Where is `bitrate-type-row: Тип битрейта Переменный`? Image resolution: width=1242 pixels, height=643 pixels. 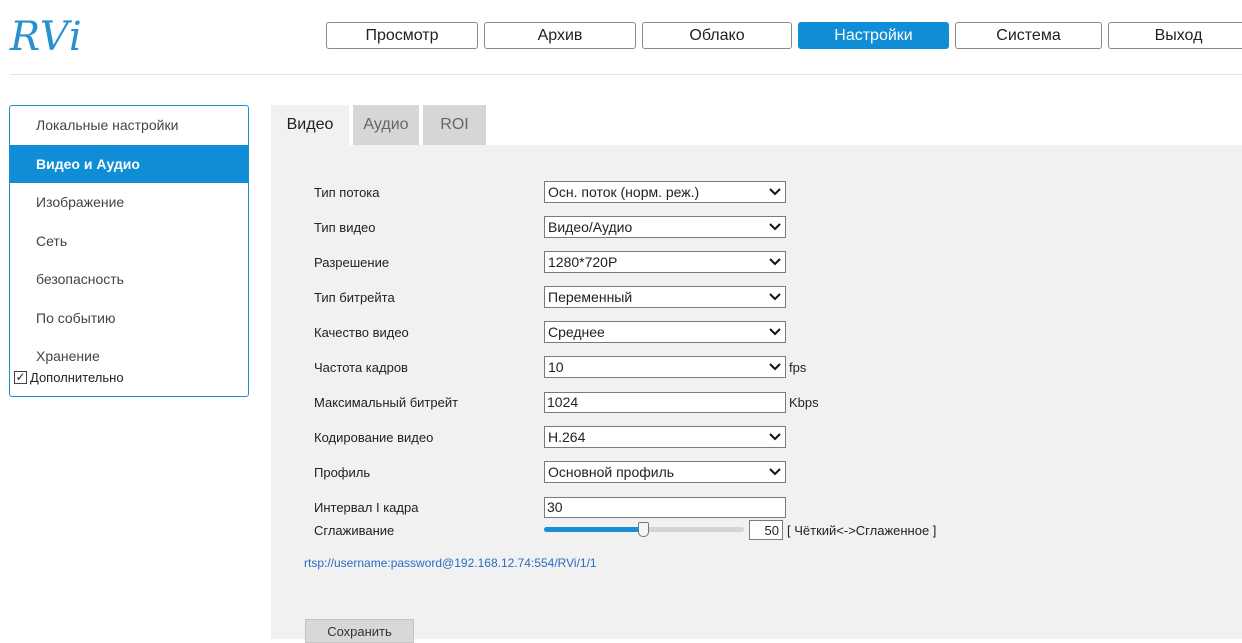
bitrate-type-row: Тип битрейта Переменный is located at coordinates (550, 297).